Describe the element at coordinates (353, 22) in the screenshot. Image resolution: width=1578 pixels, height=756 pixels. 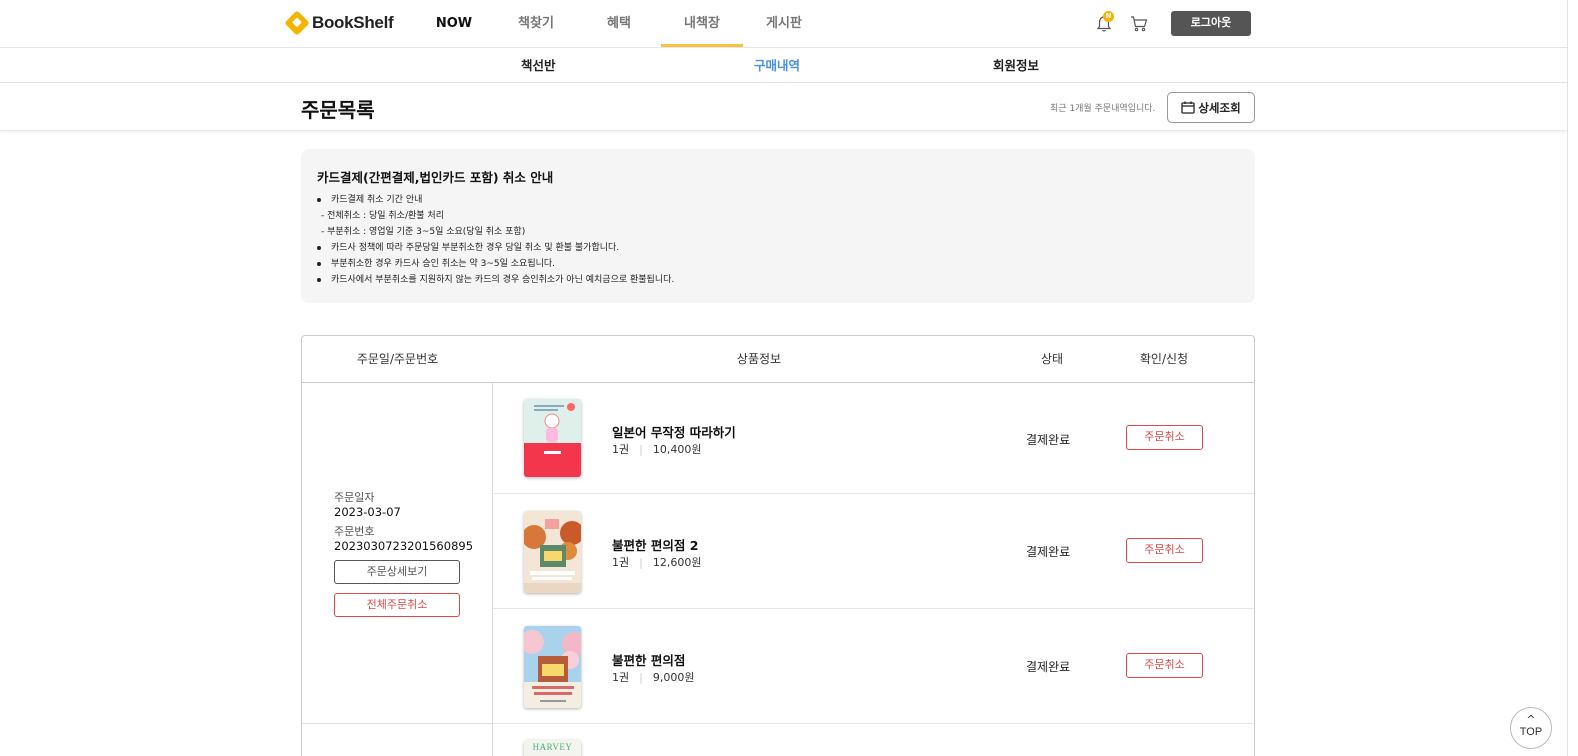
I see `logo-text: BookShelf` at that location.